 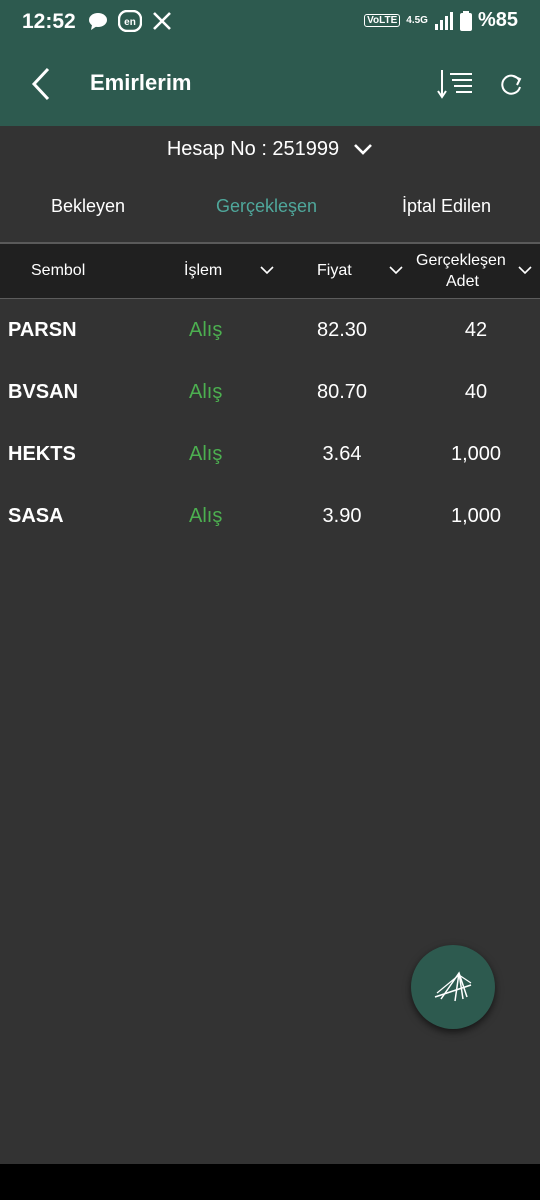 What do you see at coordinates (270, 84) in the screenshot?
I see `app-bar: Emirlerim` at bounding box center [270, 84].